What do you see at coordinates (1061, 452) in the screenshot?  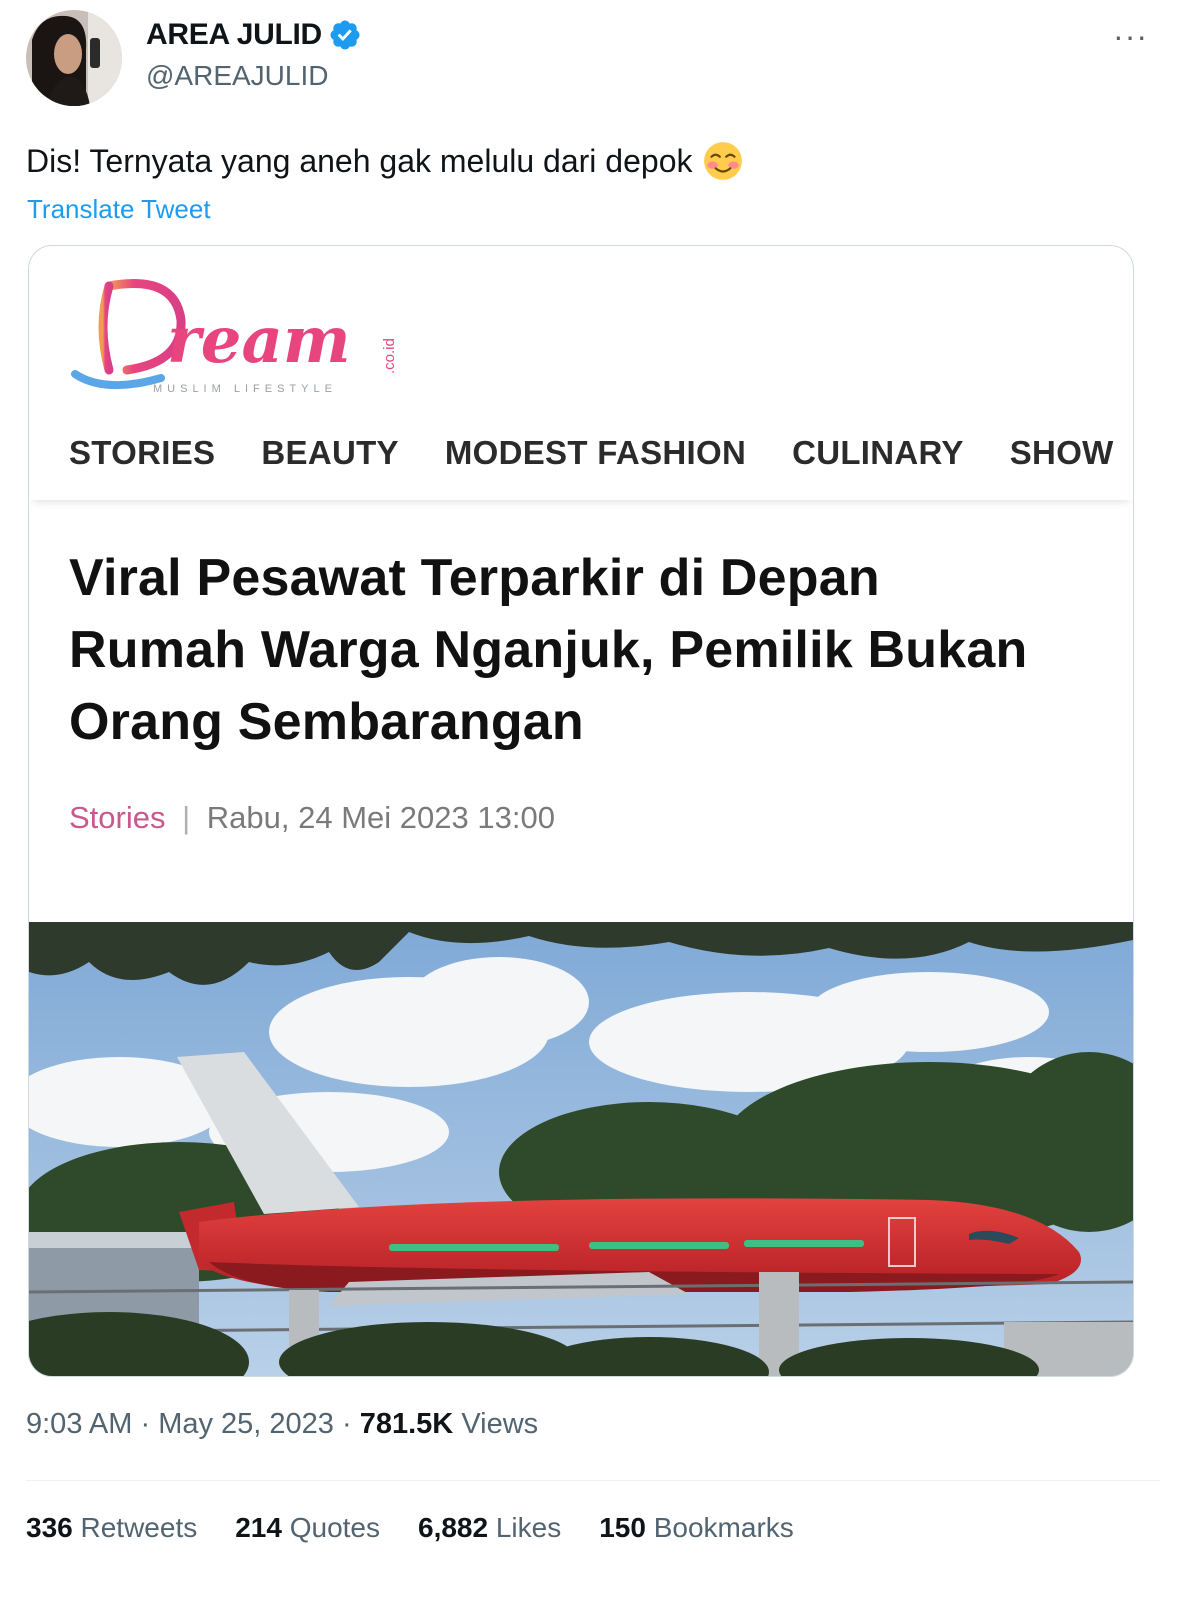 I see `nav-item-show: SHOW` at bounding box center [1061, 452].